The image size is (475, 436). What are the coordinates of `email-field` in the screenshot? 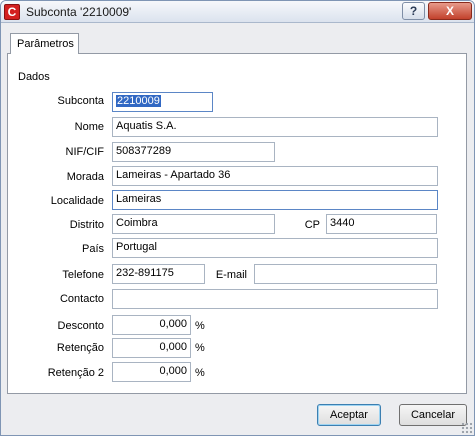 It's located at (345, 274).